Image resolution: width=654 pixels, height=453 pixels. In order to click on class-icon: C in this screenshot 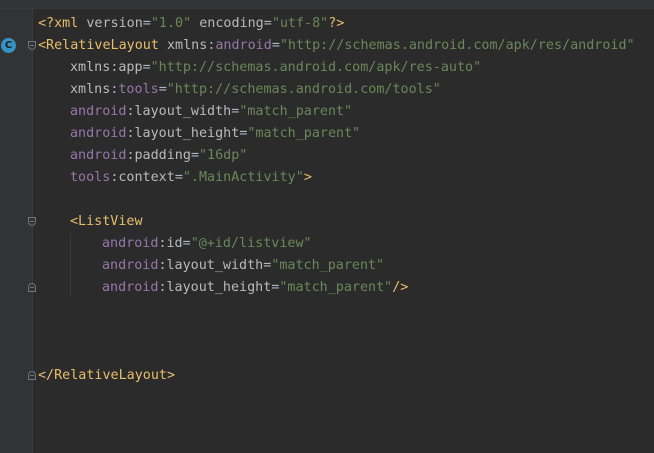, I will do `click(8, 45)`.